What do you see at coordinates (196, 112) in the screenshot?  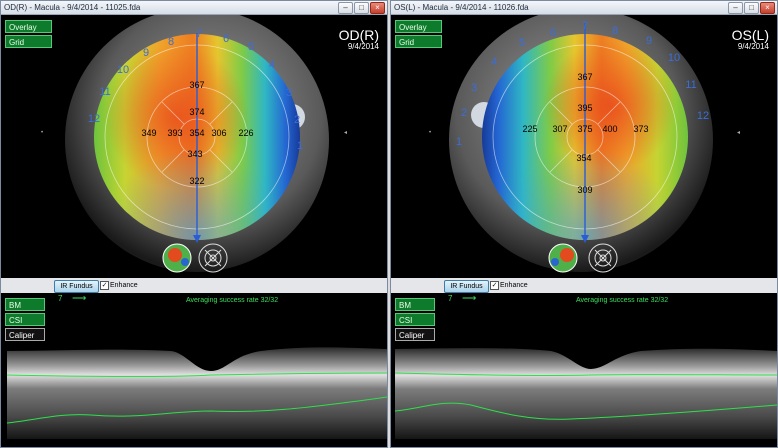 I see `thickness-upper: 374` at bounding box center [196, 112].